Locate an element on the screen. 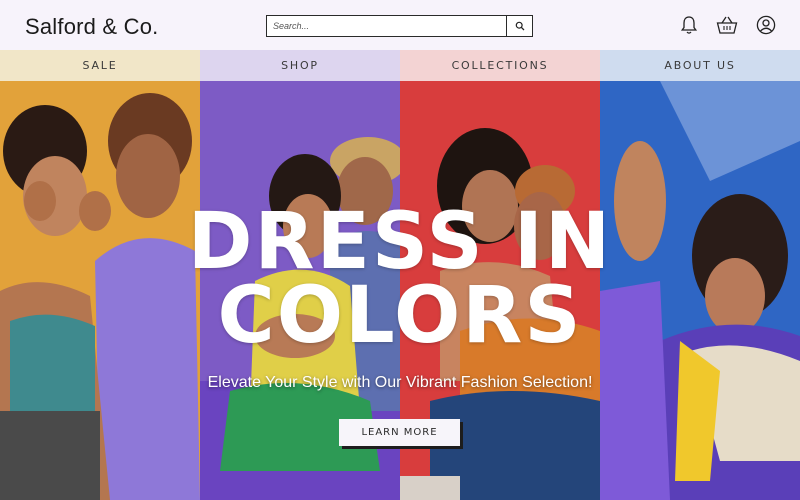  hero-headline-line2: COLORS is located at coordinates (400, 316).